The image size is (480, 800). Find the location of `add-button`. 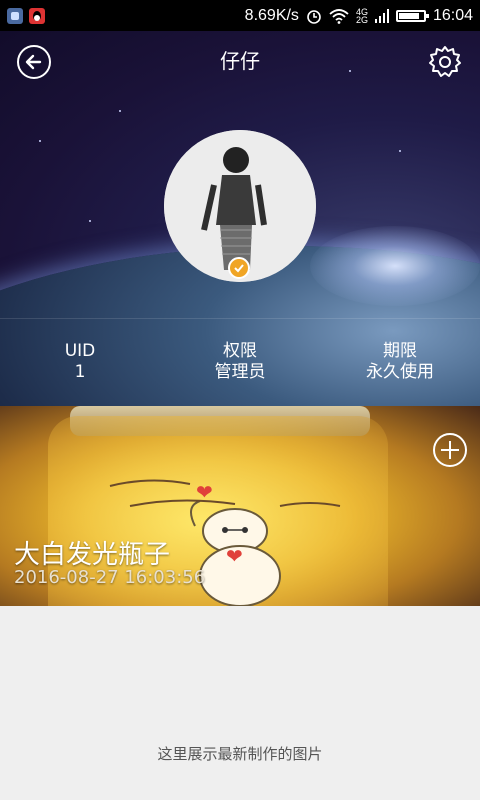

add-button is located at coordinates (450, 450).